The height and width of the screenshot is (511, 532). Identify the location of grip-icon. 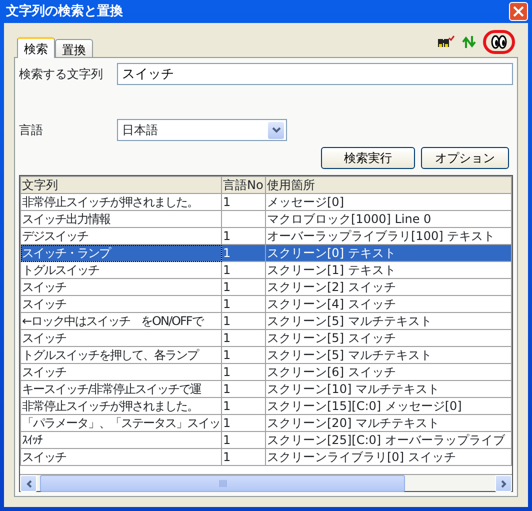
(222, 483).